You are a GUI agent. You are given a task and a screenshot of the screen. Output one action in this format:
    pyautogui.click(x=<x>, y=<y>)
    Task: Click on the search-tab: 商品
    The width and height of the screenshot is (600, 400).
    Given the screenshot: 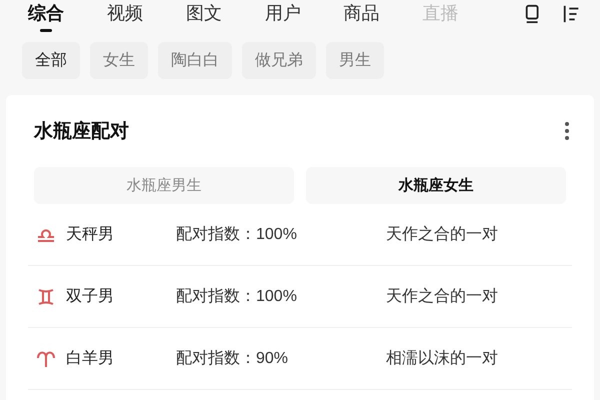 What is the action you would take?
    pyautogui.click(x=362, y=13)
    